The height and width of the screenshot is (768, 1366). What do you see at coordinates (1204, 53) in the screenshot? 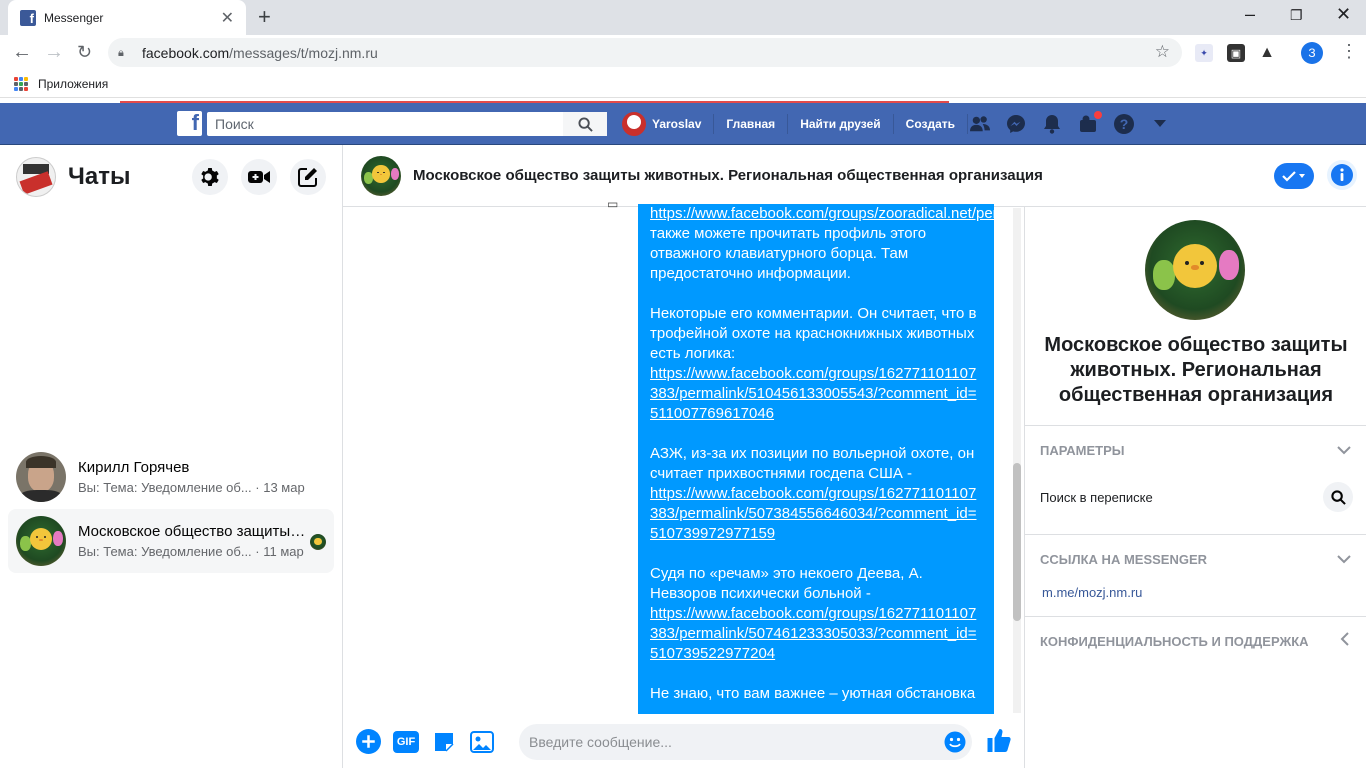
I see `extension-1-icon: ✦` at bounding box center [1204, 53].